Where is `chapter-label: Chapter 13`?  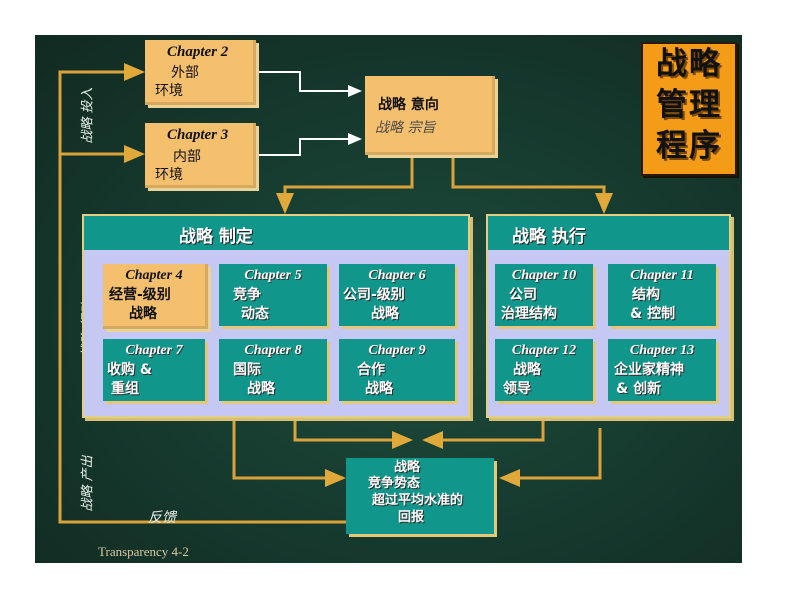
chapter-label: Chapter 13 is located at coordinates (662, 350).